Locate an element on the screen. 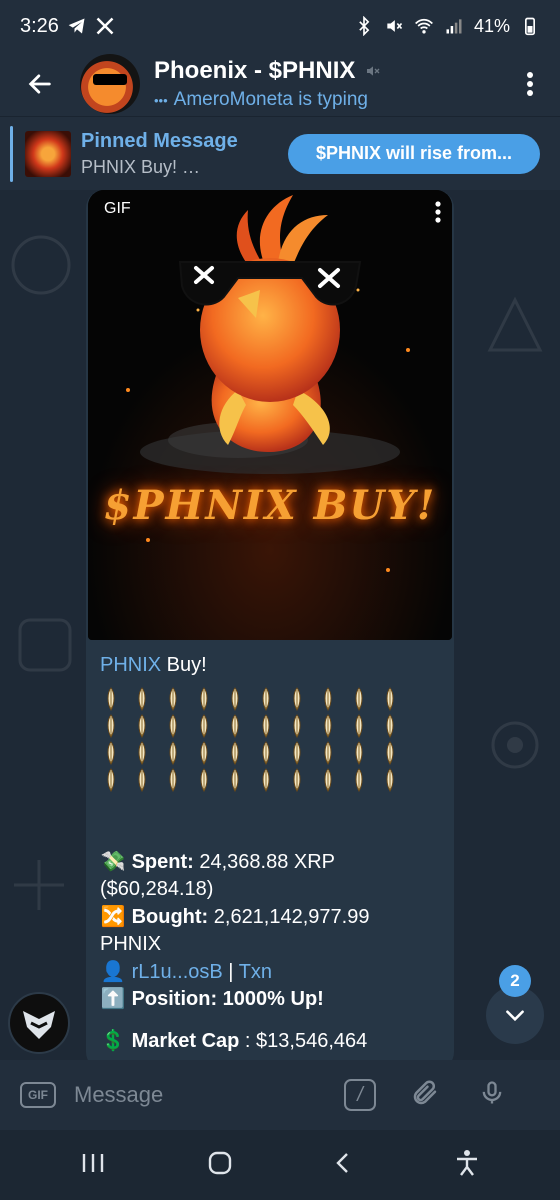 The height and width of the screenshot is (1200, 560). more-options-button is located at coordinates (530, 84).